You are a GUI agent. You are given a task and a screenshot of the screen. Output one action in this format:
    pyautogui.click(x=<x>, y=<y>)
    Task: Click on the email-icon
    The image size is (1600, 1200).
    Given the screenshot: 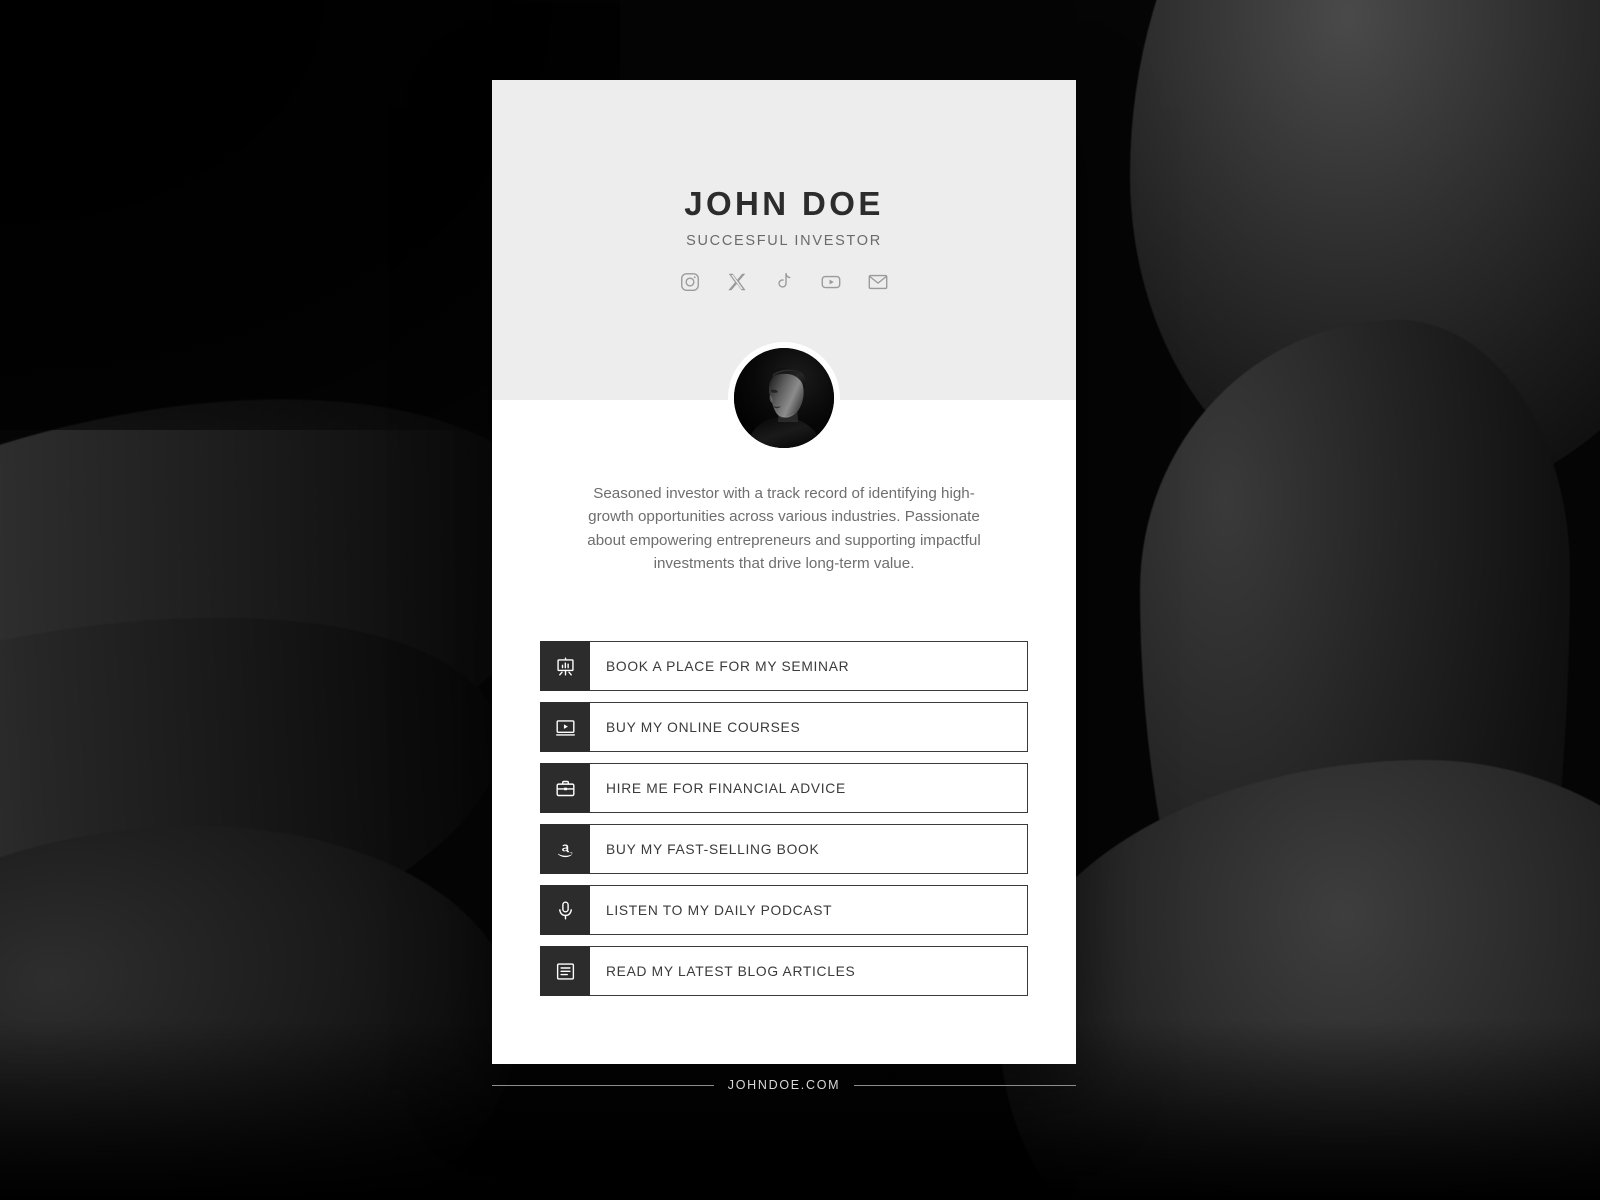 What is the action you would take?
    pyautogui.click(x=878, y=282)
    